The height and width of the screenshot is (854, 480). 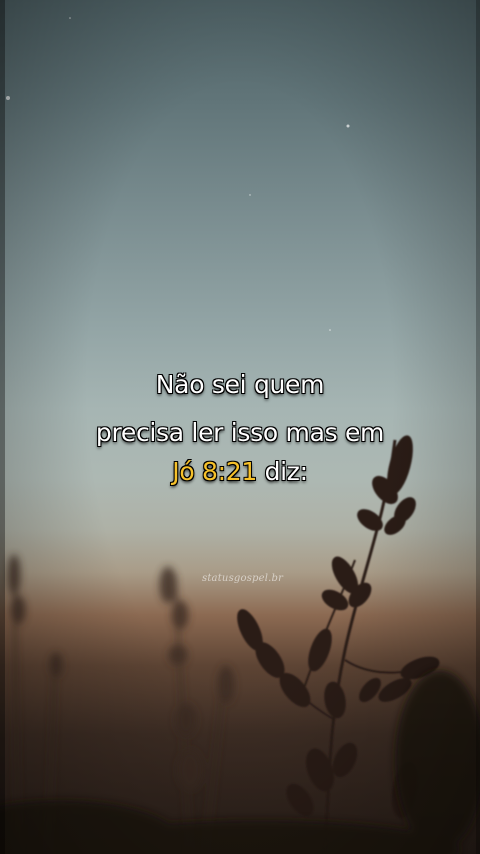 I want to click on caption-line-3: Jó 8:21 diz:, so click(x=240, y=471).